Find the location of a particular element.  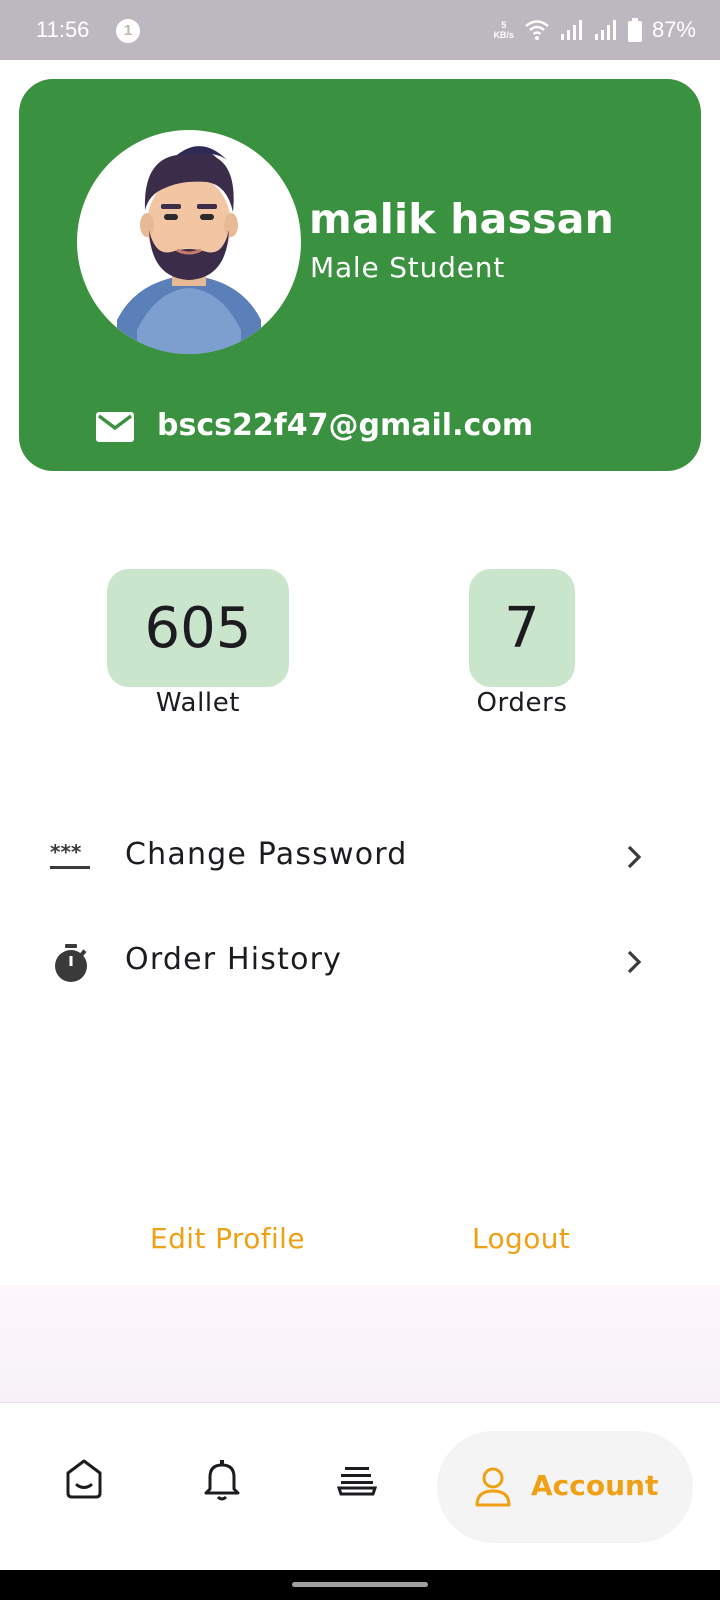

orders-stat-box: 7 is located at coordinates (522, 628).